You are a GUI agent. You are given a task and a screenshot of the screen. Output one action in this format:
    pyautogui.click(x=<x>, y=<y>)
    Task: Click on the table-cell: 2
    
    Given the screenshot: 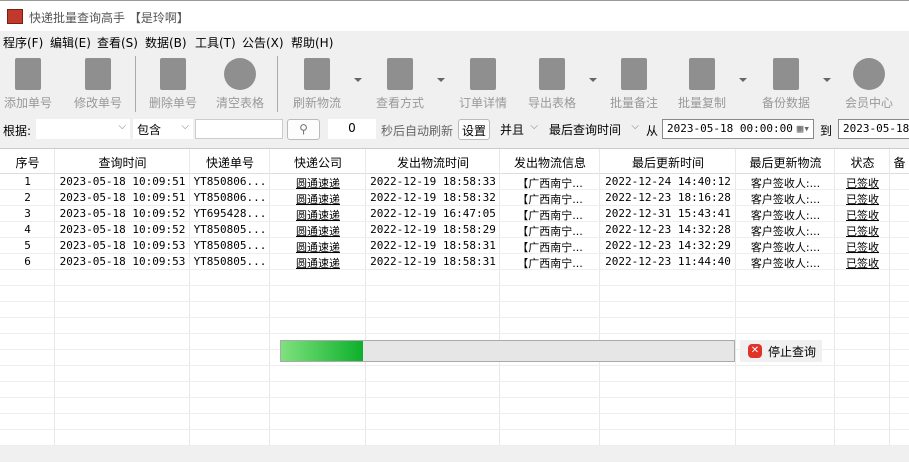 What is the action you would take?
    pyautogui.click(x=27, y=197)
    